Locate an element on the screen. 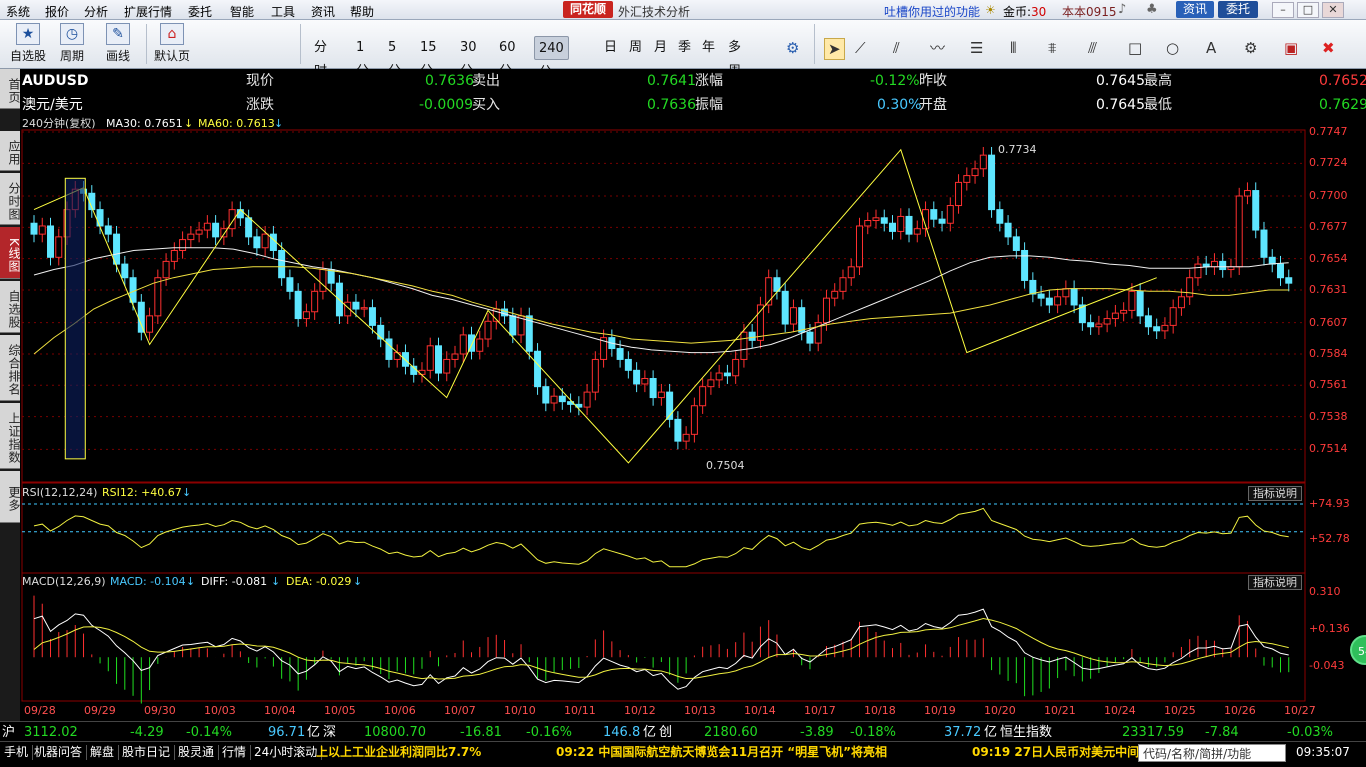  clock: 09:35:07 is located at coordinates (1323, 752).